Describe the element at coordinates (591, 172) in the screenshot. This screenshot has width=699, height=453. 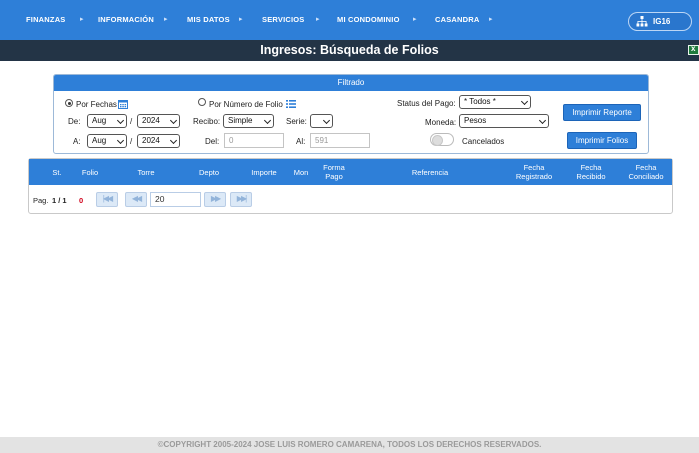
I see `col-fecha-recibido: Fecha Recibido` at that location.